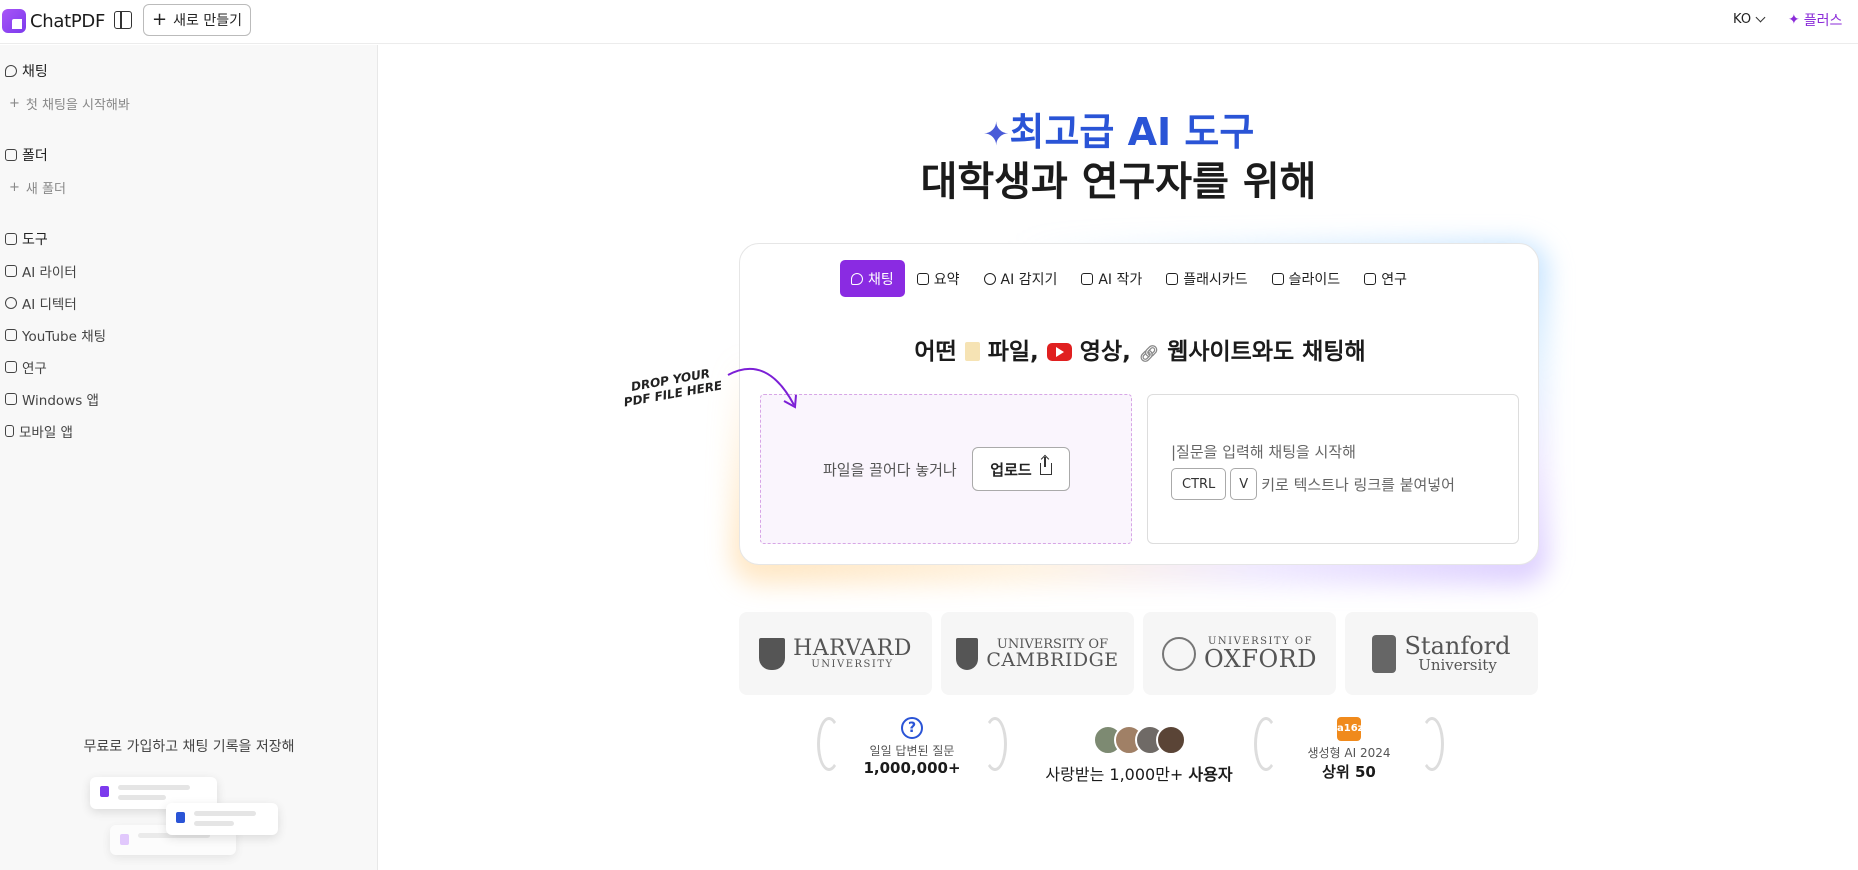 The image size is (1858, 870). What do you see at coordinates (1215, 279) in the screenshot?
I see `tab-label: 플래시카드` at bounding box center [1215, 279].